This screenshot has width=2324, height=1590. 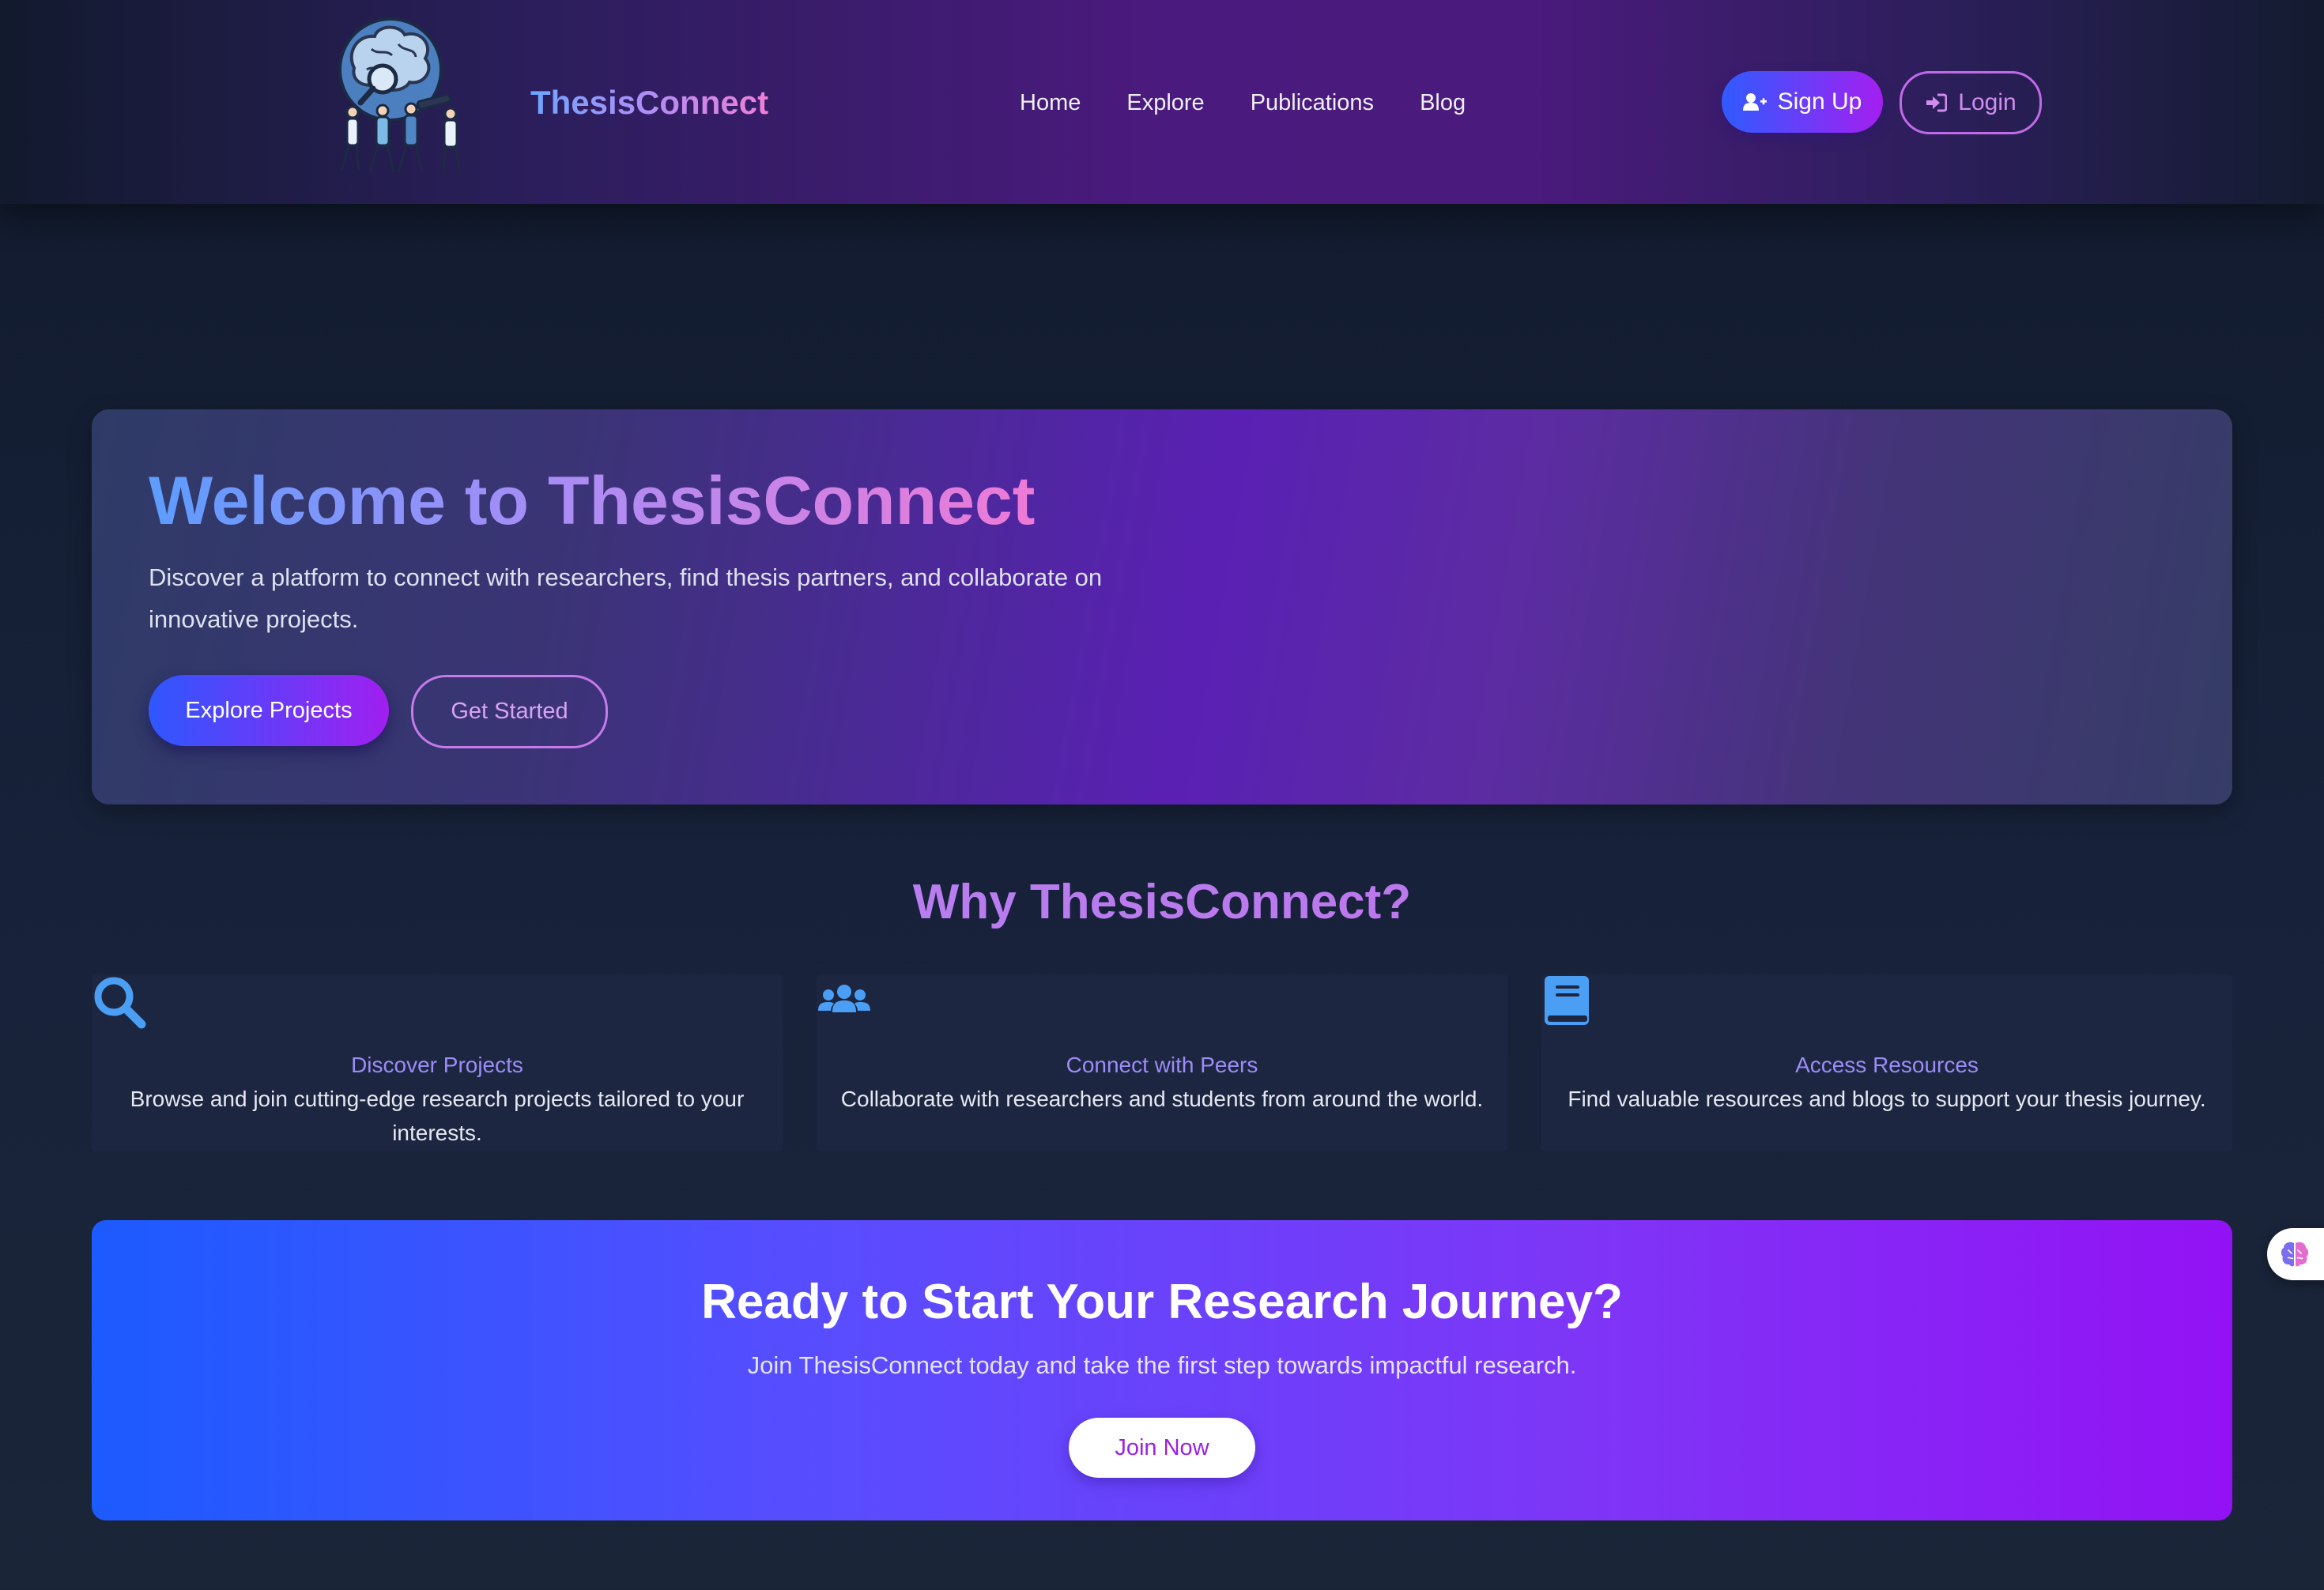 What do you see at coordinates (405, 96) in the screenshot?
I see `logo-illustration` at bounding box center [405, 96].